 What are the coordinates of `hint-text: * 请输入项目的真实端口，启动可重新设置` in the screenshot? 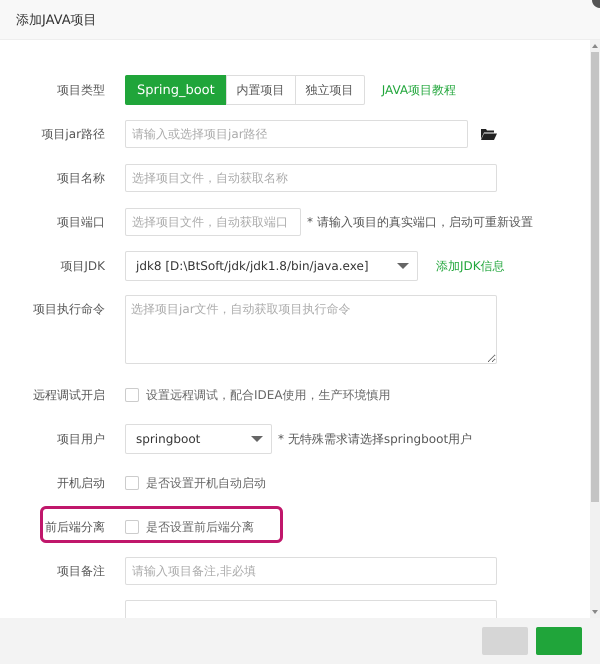 It's located at (420, 222).